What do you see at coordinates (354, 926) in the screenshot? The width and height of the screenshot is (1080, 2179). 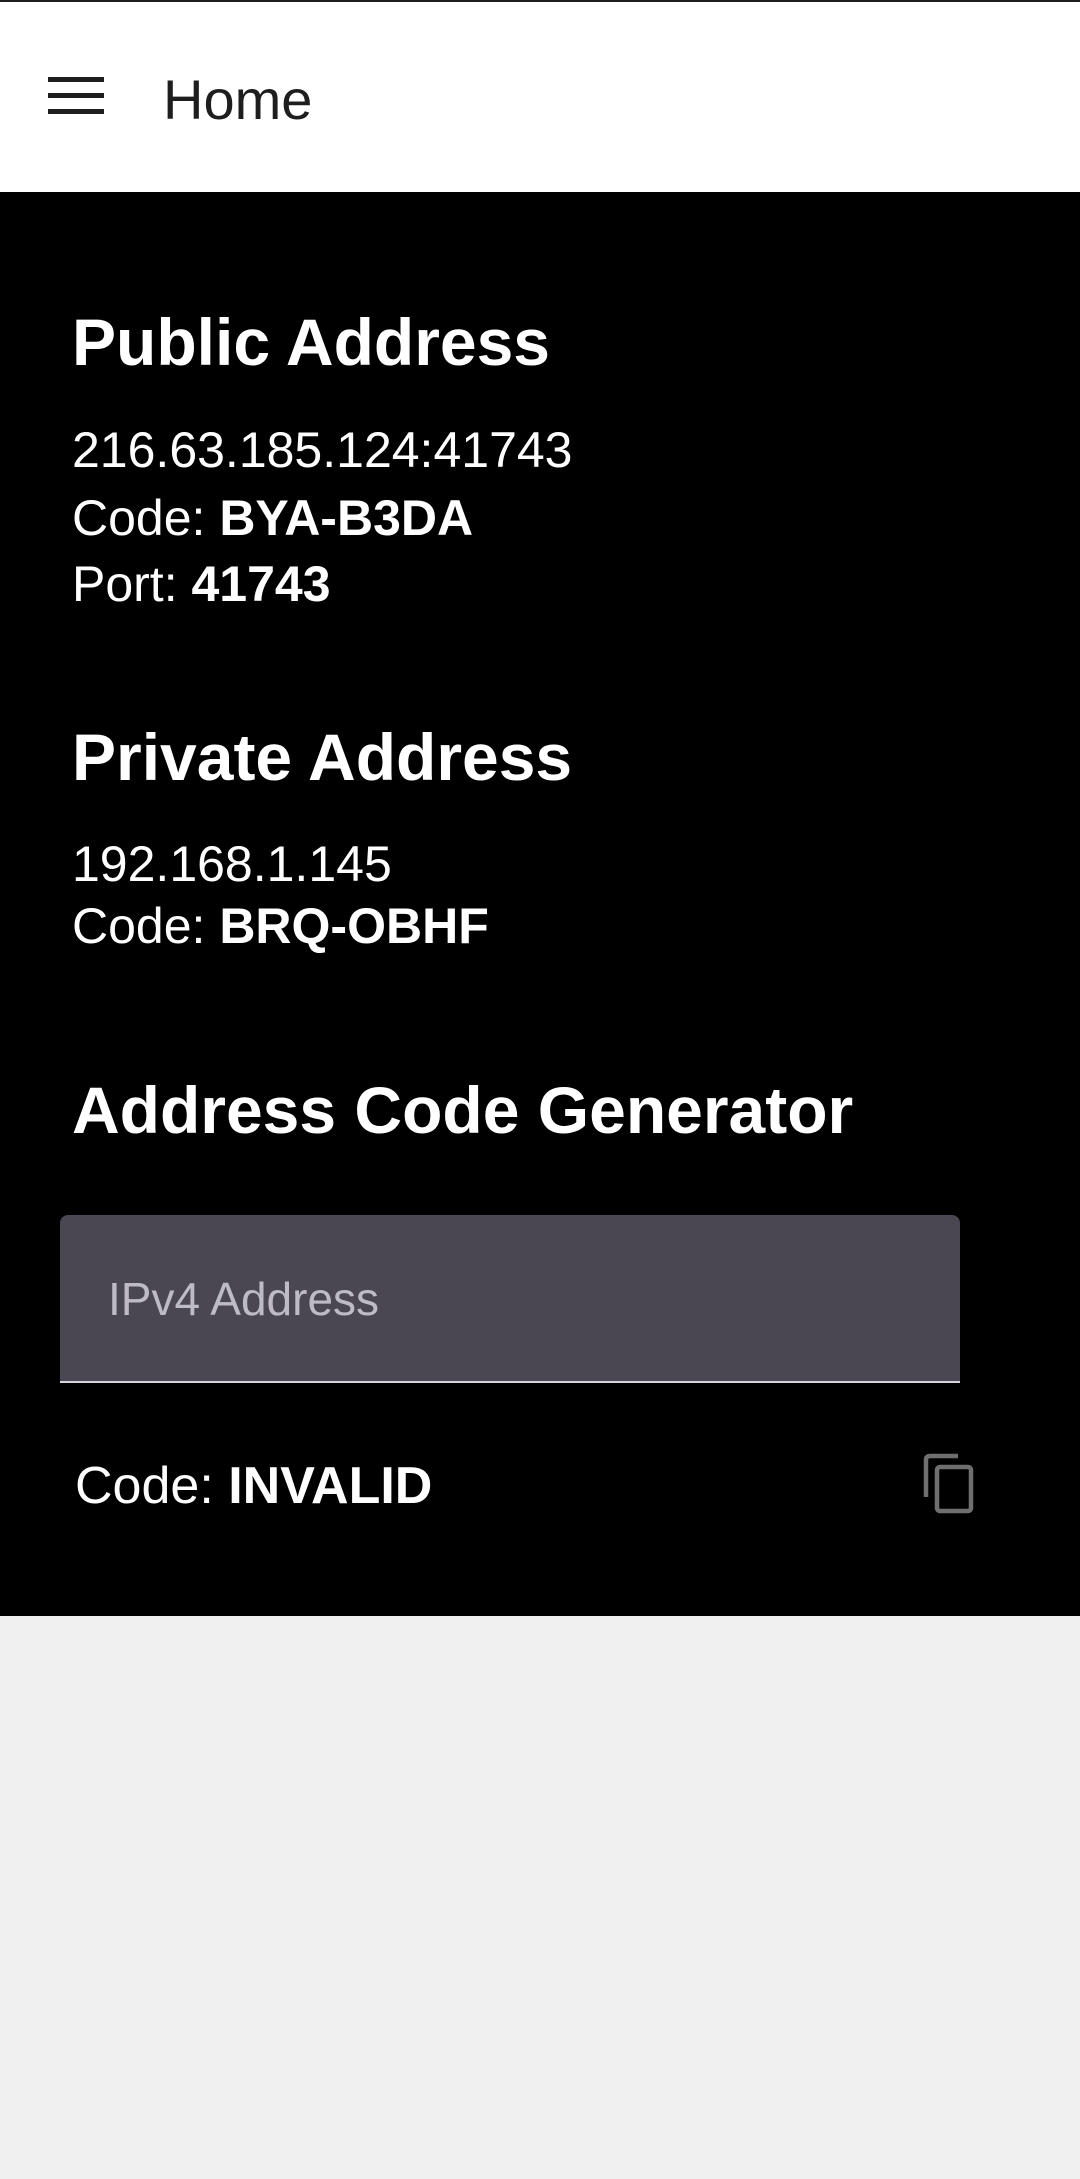 I see `private-code-value: BRQ-OBHF` at bounding box center [354, 926].